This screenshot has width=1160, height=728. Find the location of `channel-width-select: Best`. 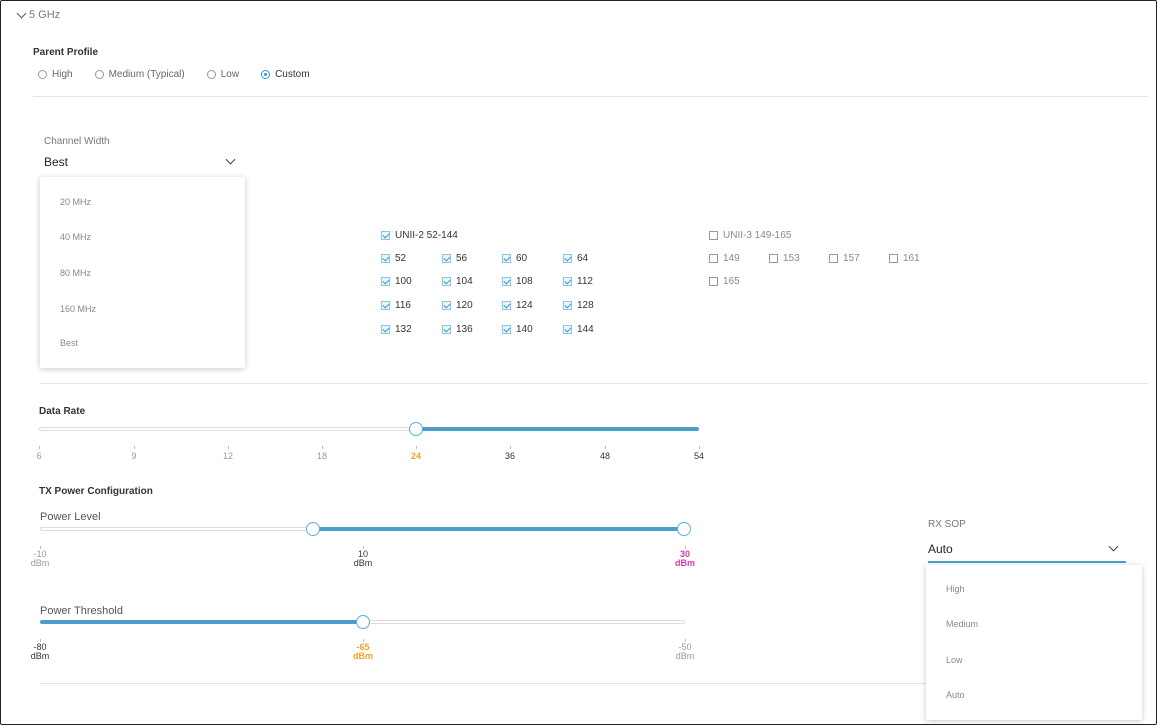

channel-width-select: Best is located at coordinates (142, 163).